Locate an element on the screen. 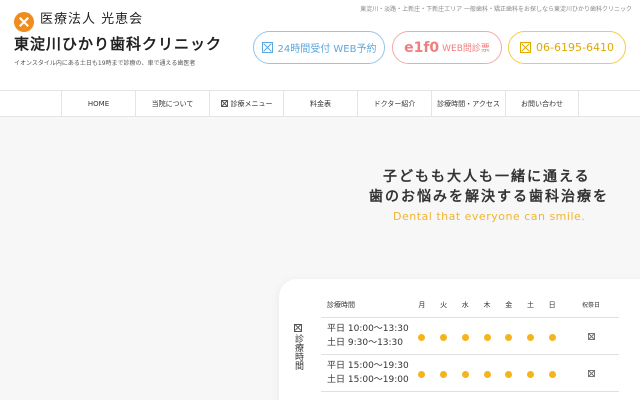 Image resolution: width=640 pixels, height=400 pixels. hours-header-wed: 水 is located at coordinates (465, 305).